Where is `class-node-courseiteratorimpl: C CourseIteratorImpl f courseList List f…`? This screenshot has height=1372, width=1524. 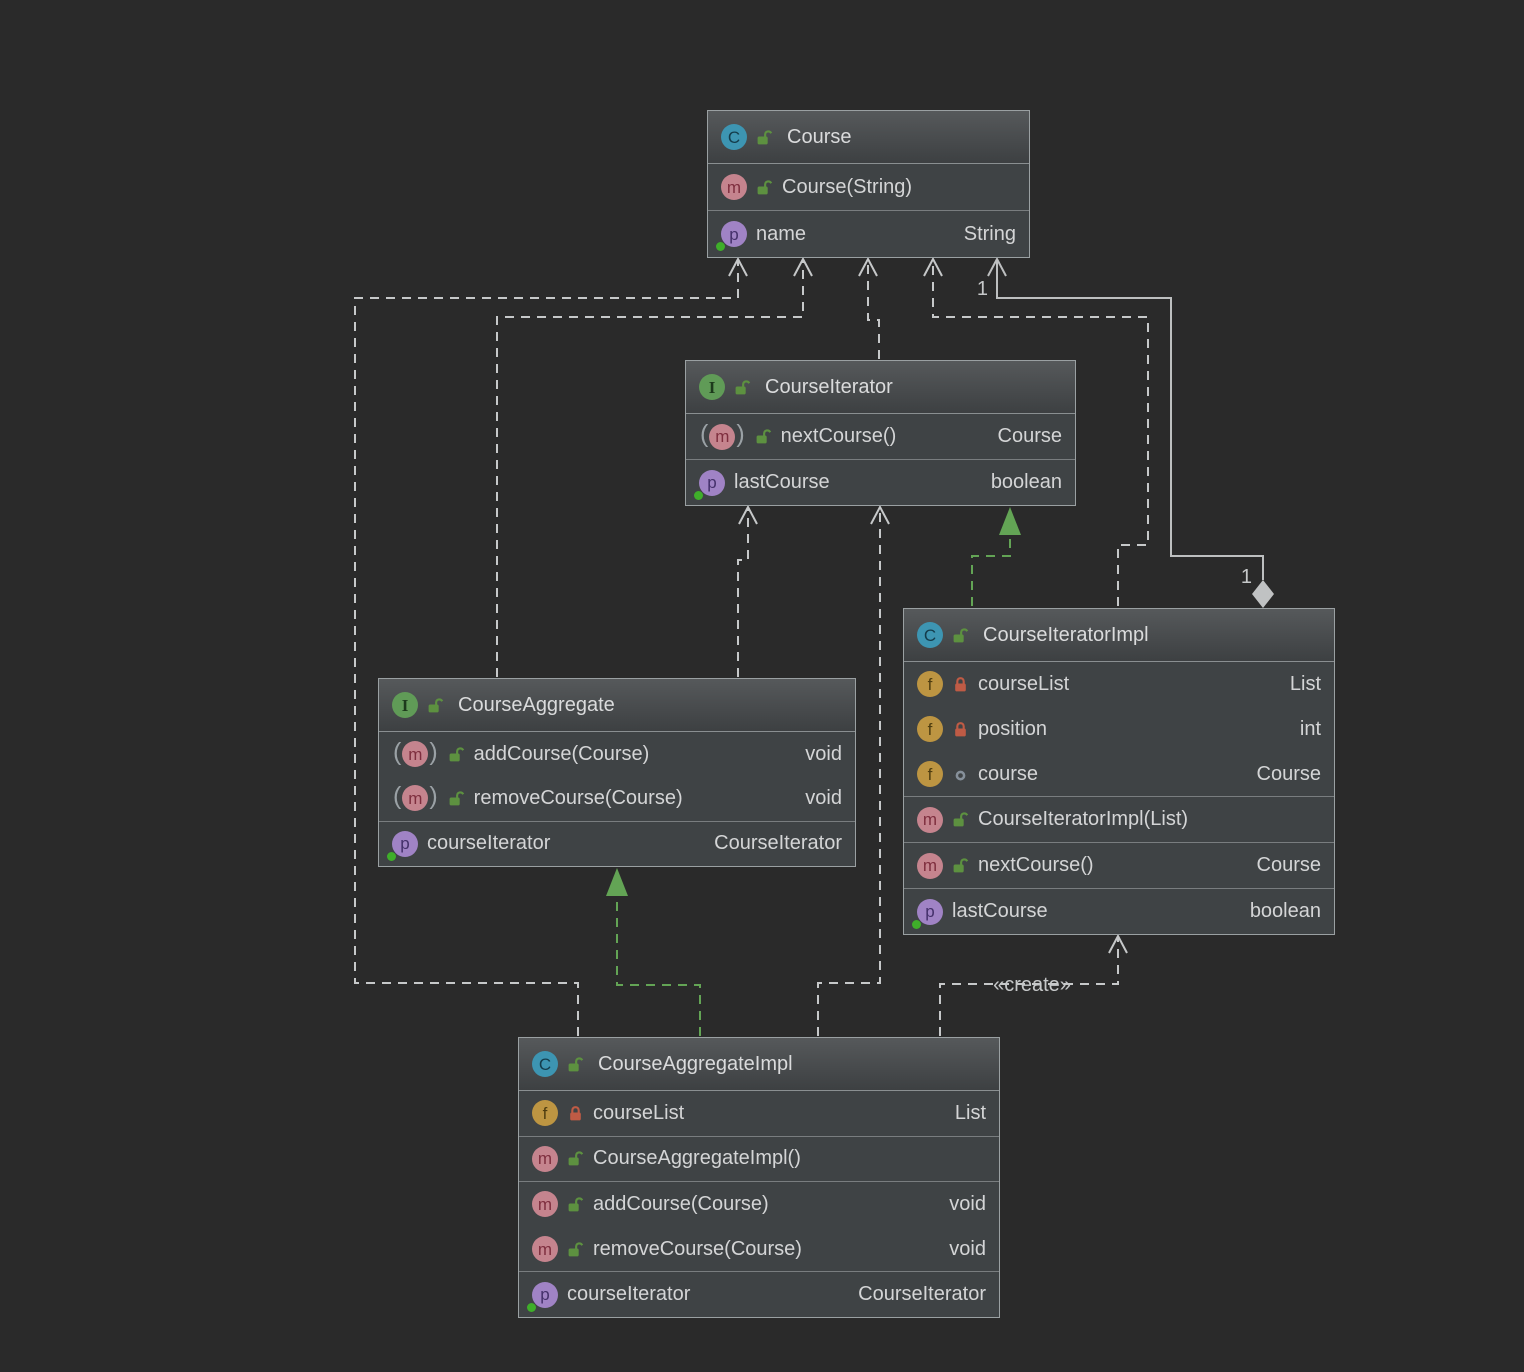
class-node-courseiteratorimpl: C CourseIteratorImpl f courseList List f… is located at coordinates (1119, 771).